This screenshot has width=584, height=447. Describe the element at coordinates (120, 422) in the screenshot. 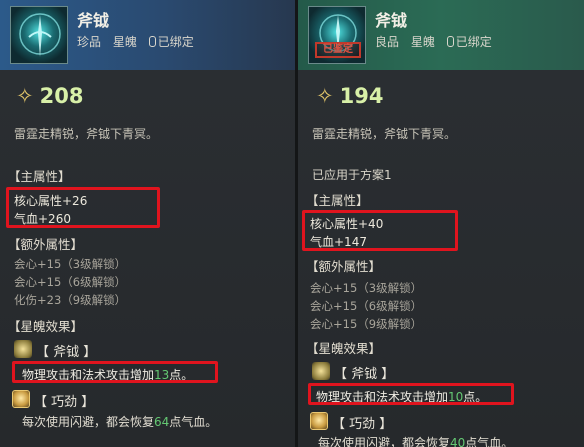

I see `effect2-text: 每次使用闪避，都会恢复64点气血。` at that location.